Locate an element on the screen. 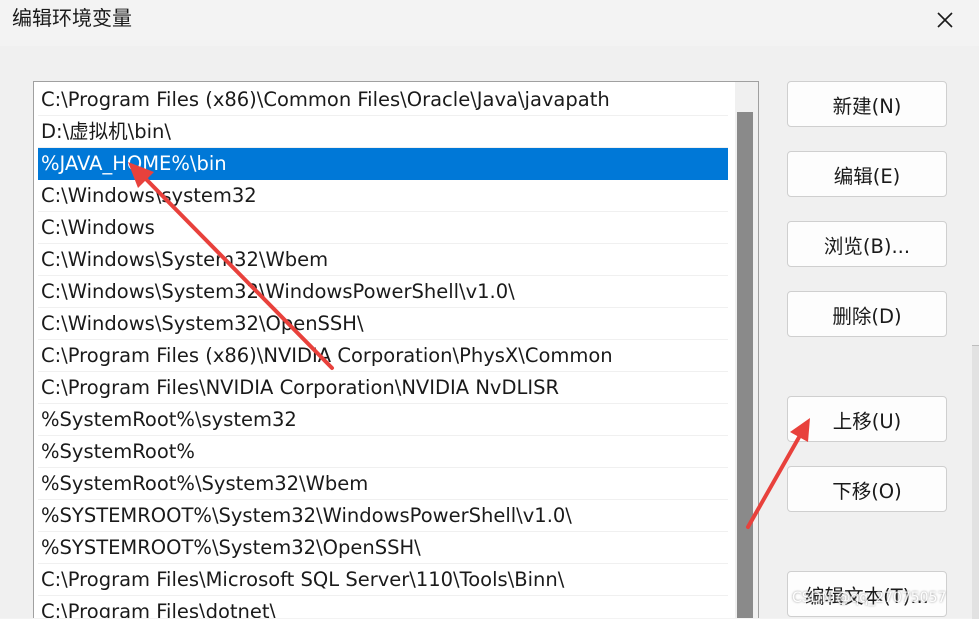 This screenshot has height=619, width=979. edit-button: 编辑(E) is located at coordinates (867, 174).